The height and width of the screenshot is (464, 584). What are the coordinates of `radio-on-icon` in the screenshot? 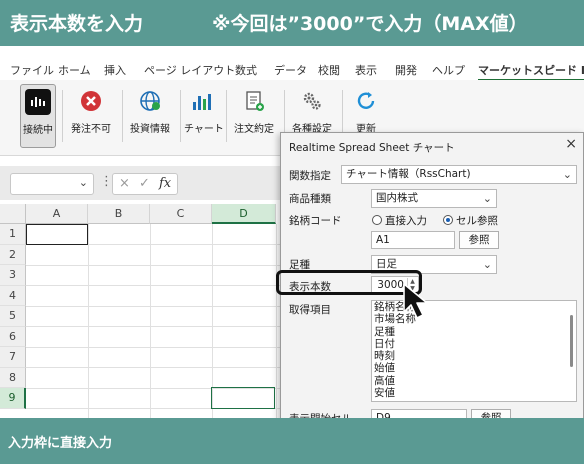 It's located at (448, 220).